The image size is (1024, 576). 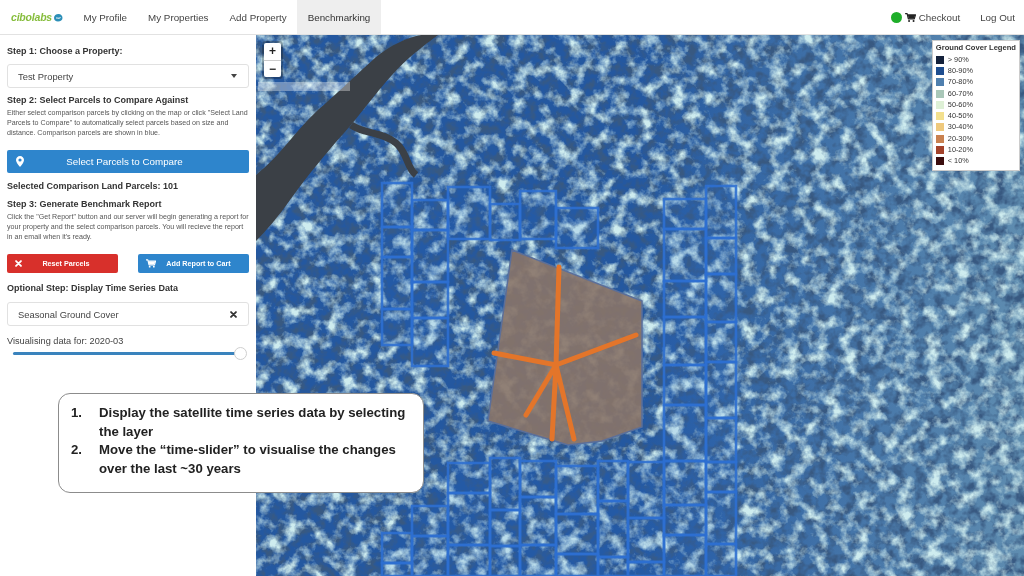 What do you see at coordinates (896, 17) in the screenshot?
I see `status-dot-icon` at bounding box center [896, 17].